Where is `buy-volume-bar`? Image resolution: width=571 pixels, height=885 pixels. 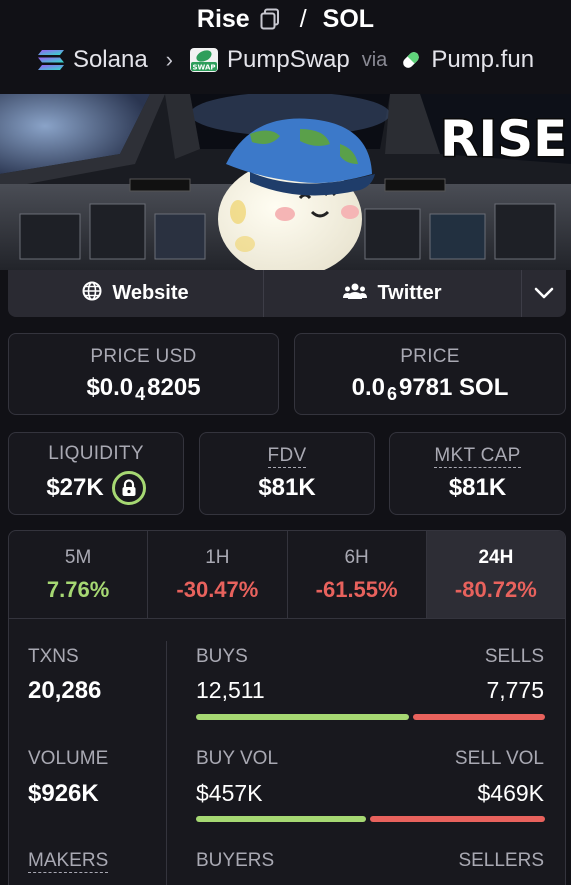 buy-volume-bar is located at coordinates (281, 819).